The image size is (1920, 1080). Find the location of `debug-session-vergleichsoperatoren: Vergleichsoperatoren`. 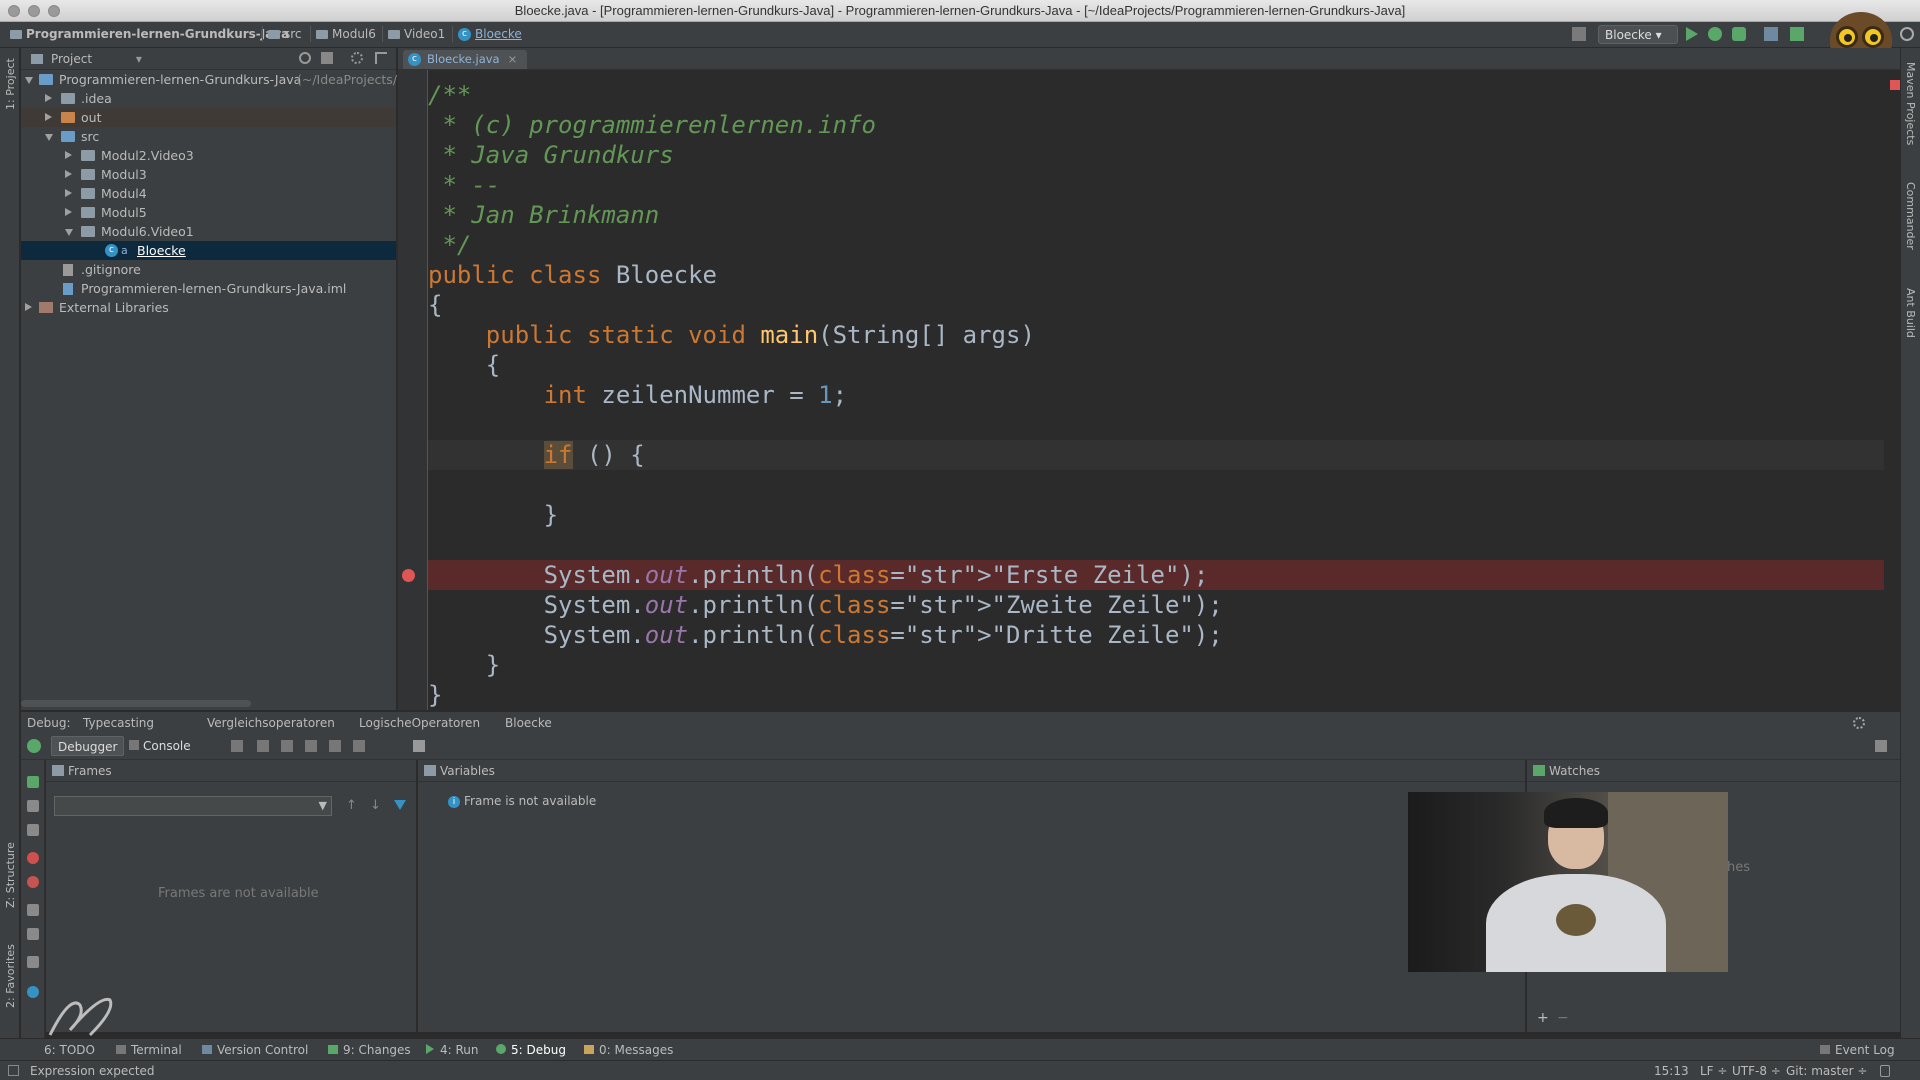

debug-session-vergleichsoperatoren: Vergleichsoperatoren is located at coordinates (271, 723).